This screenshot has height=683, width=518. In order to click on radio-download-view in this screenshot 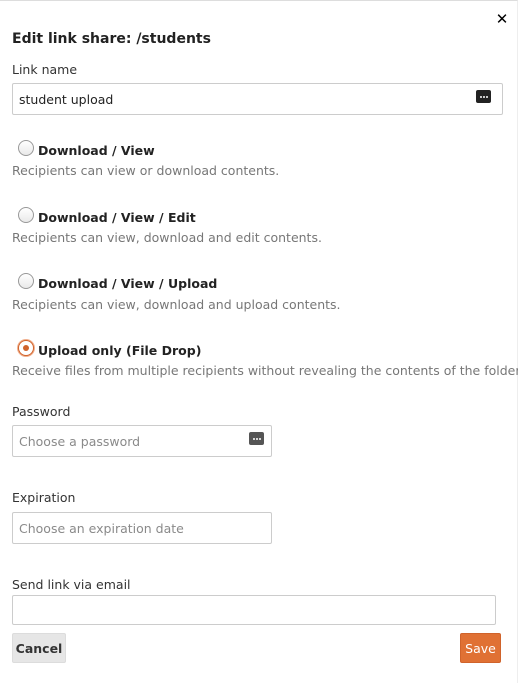, I will do `click(26, 148)`.